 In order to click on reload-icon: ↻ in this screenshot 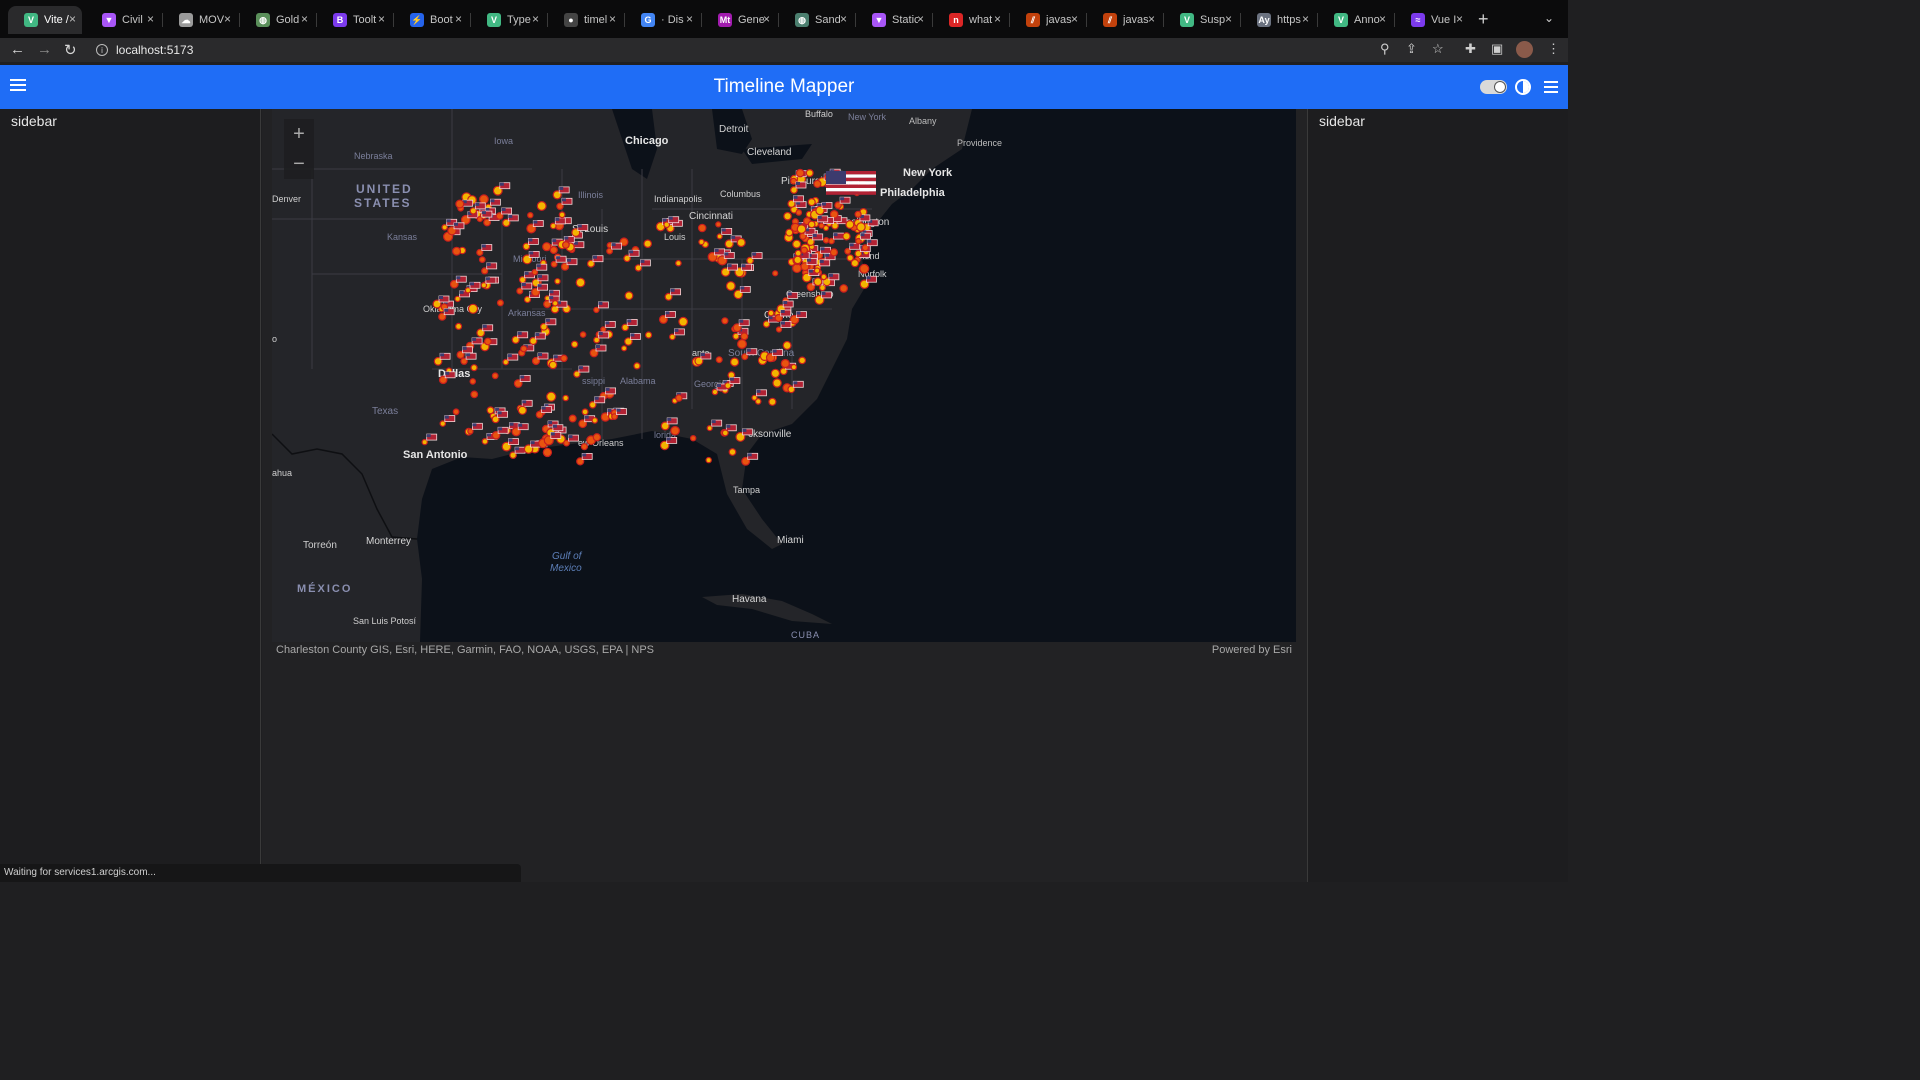, I will do `click(70, 50)`.